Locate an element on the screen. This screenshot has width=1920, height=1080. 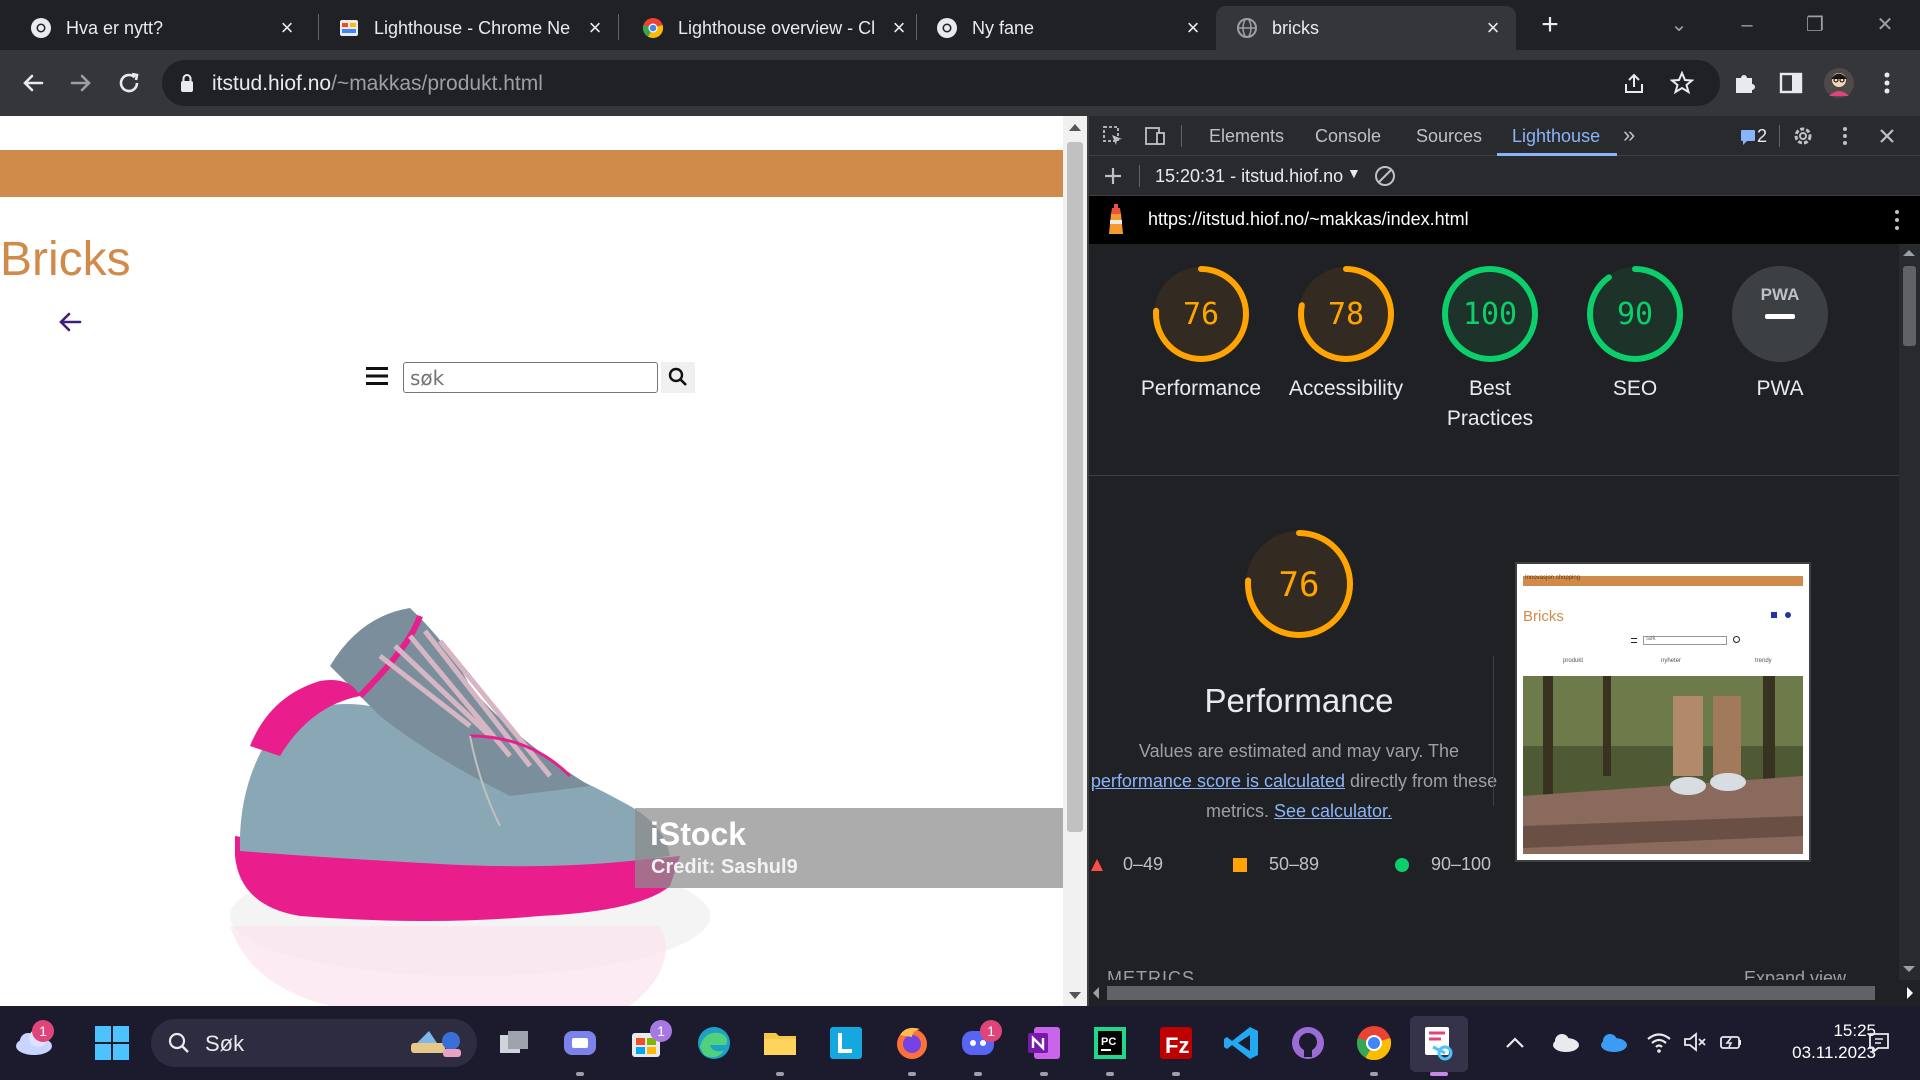
task-view-icon is located at coordinates (514, 1043).